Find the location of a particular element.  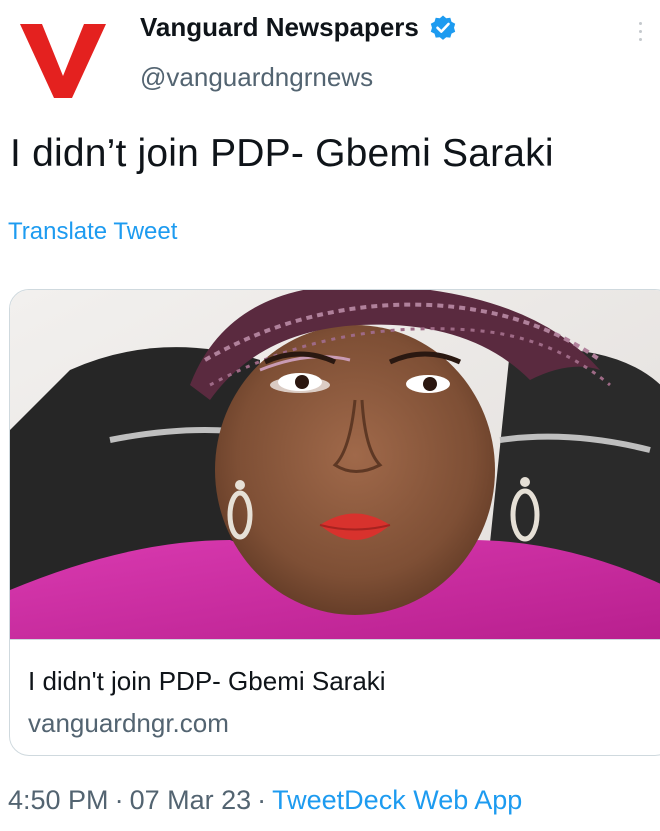

card-title: I didn't join PDP- Gbemi Saraki is located at coordinates (207, 681).